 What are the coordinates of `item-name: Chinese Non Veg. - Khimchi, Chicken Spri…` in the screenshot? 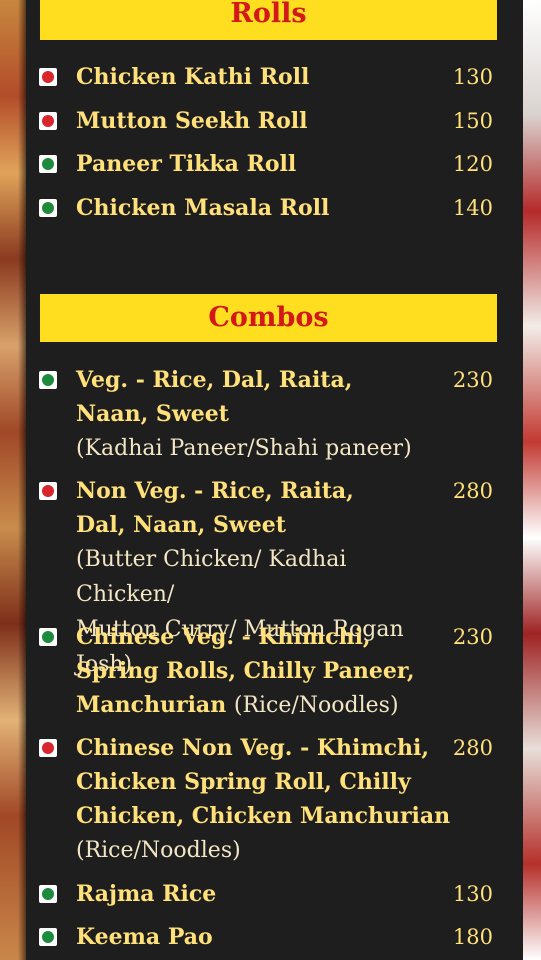 It's located at (263, 782).